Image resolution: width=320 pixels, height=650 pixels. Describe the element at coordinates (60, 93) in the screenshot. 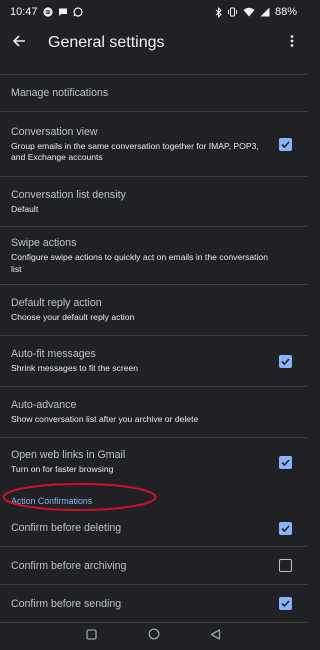

I see `setting-title: Manage notifications` at that location.